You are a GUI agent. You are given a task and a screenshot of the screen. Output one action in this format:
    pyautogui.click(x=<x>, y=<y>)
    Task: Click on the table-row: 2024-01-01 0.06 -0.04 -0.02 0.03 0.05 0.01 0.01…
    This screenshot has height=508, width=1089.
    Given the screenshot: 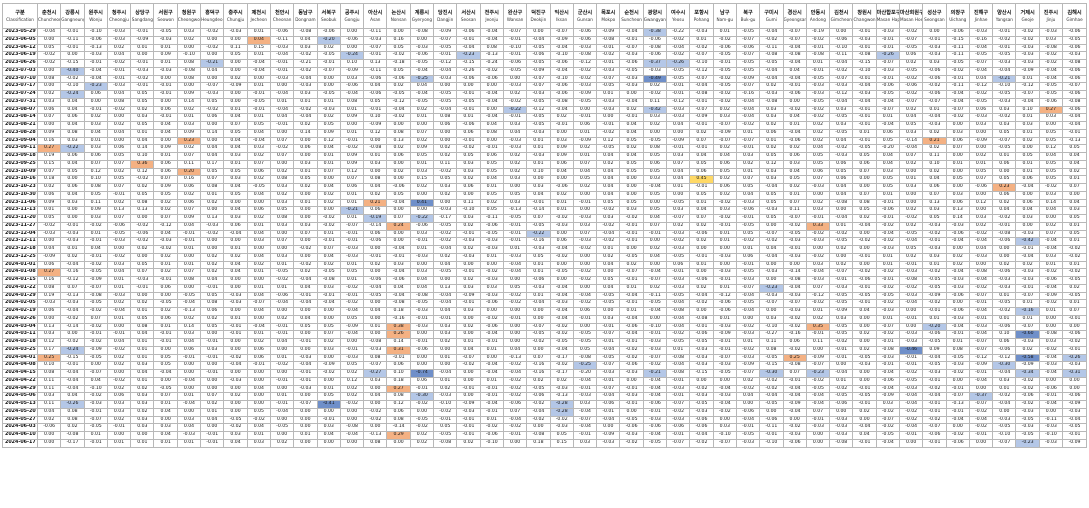 What is the action you would take?
    pyautogui.click(x=544, y=265)
    